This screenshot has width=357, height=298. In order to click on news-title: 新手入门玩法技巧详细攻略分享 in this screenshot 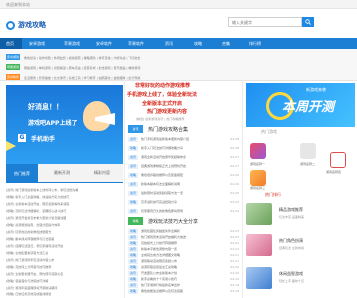, I will do `click(182, 148)`.